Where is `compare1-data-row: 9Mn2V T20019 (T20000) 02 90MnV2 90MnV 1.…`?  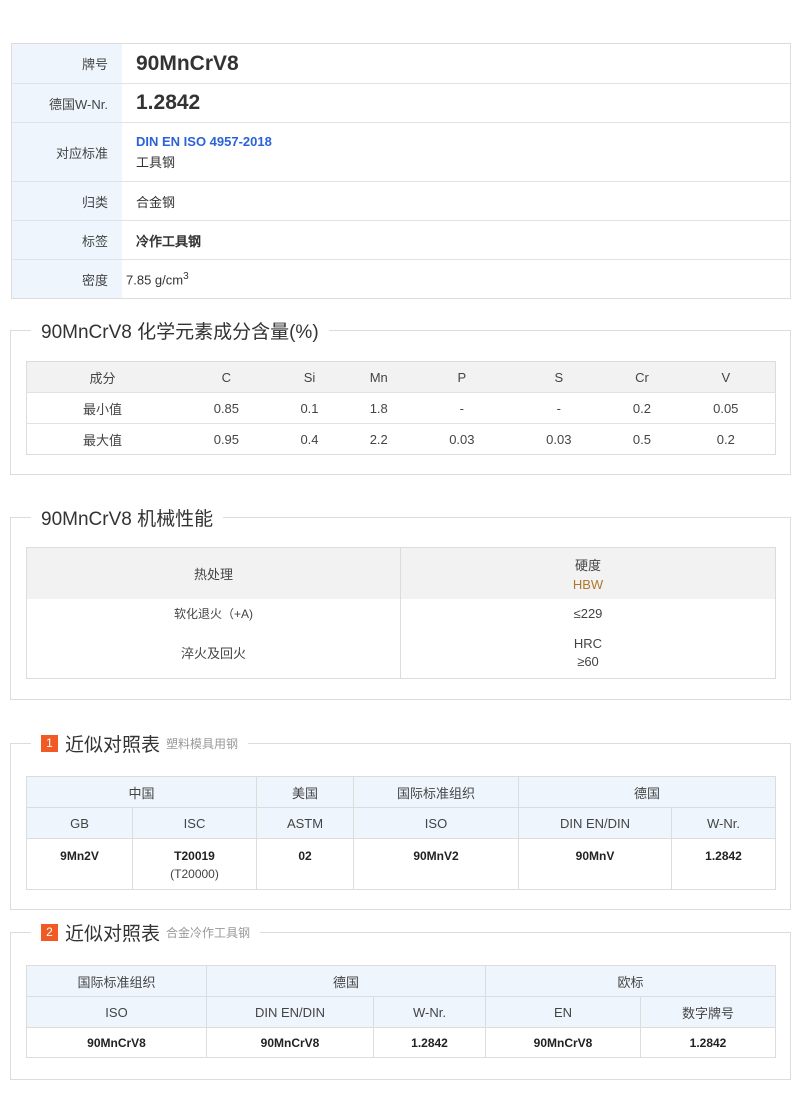 compare1-data-row: 9Mn2V T20019 (T20000) 02 90MnV2 90MnV 1.… is located at coordinates (401, 864).